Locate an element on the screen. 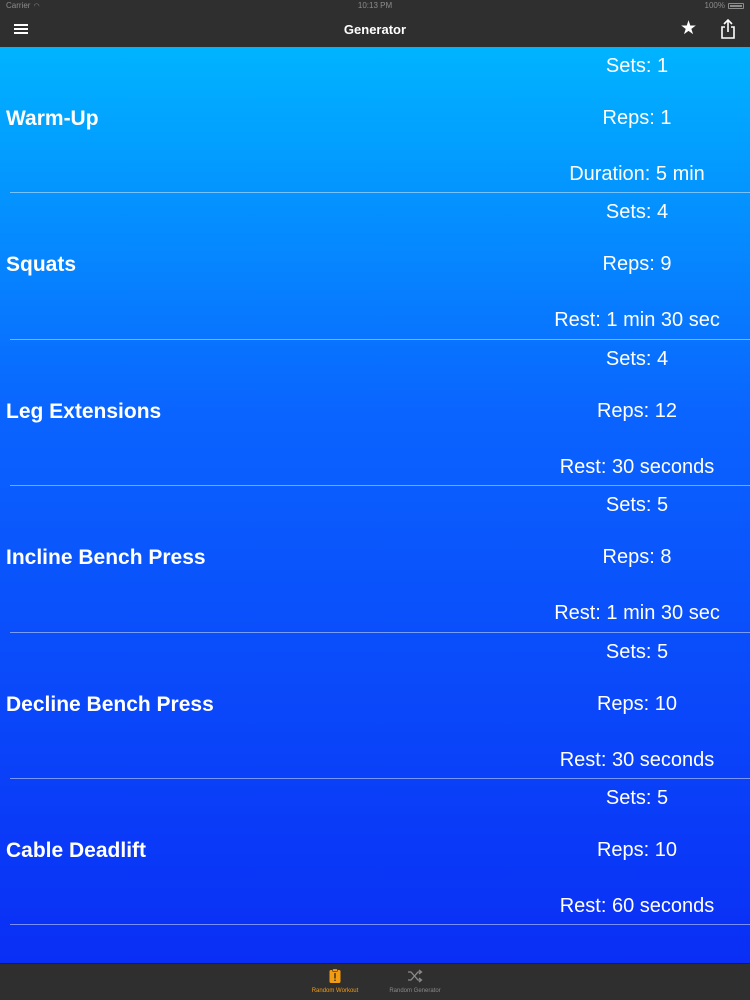  star-icon: ★ is located at coordinates (688, 29).